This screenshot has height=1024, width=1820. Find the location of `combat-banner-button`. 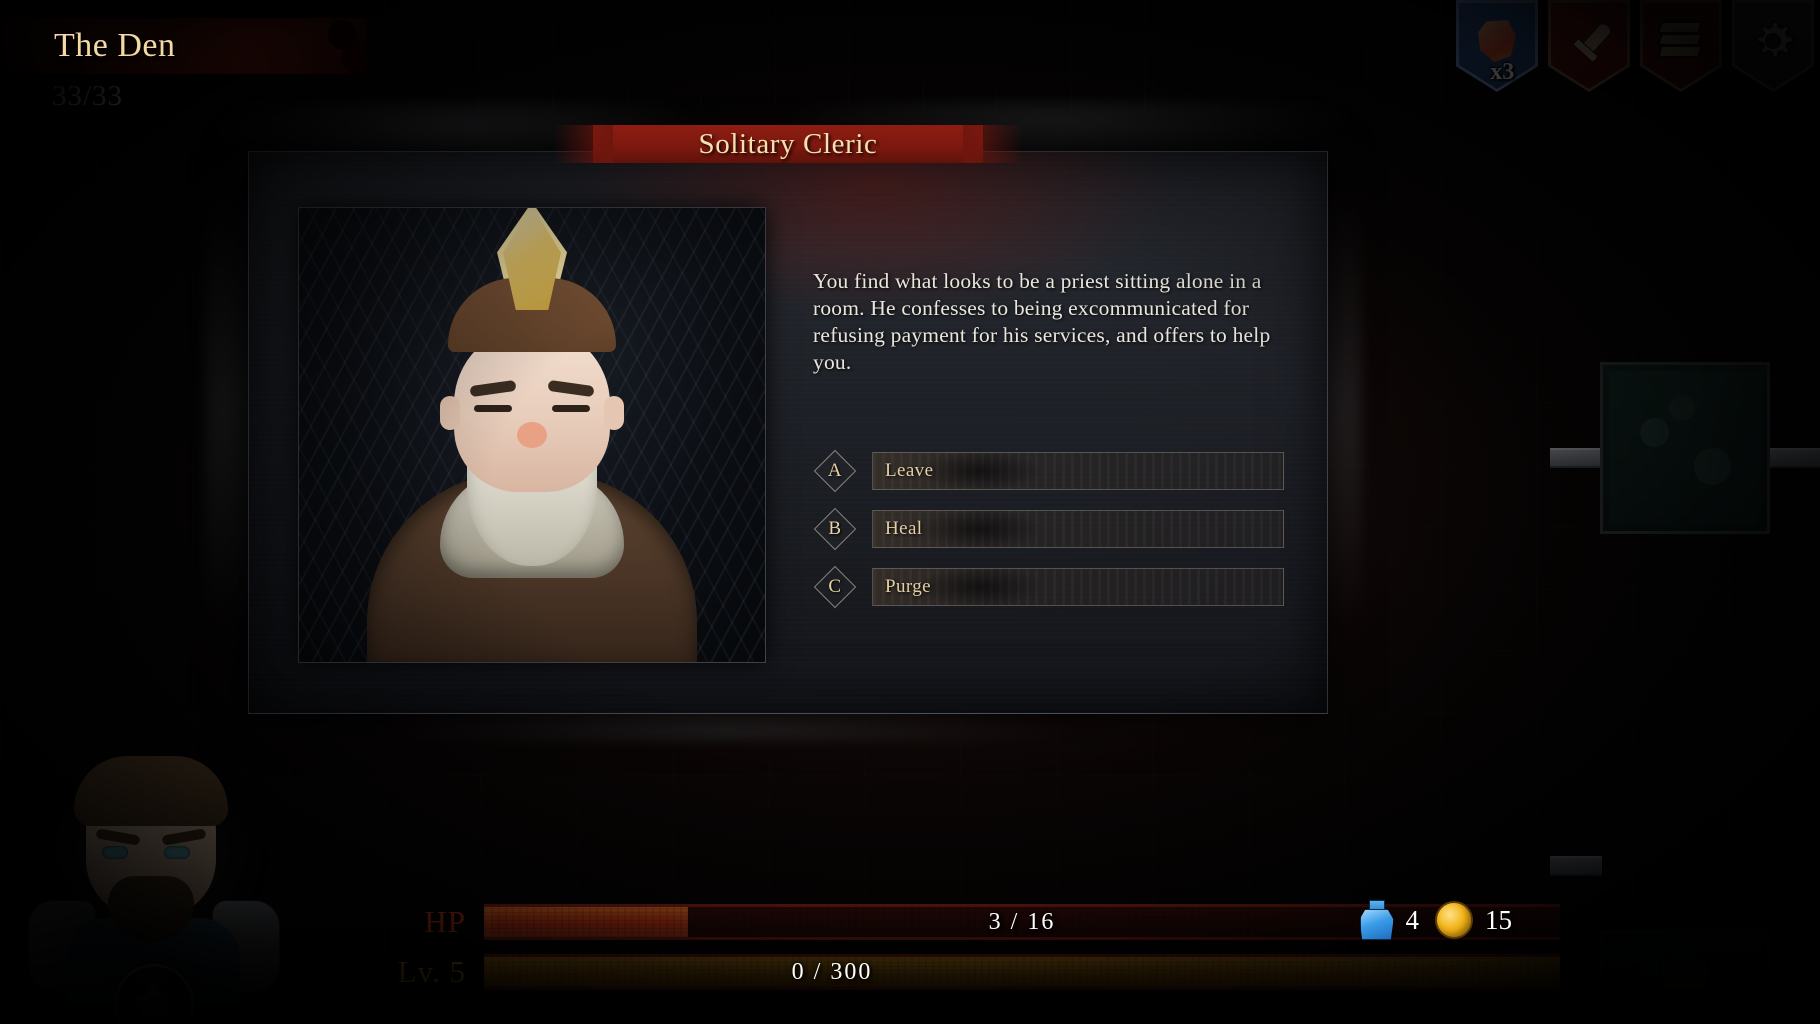

combat-banner-button is located at coordinates (1589, 46).